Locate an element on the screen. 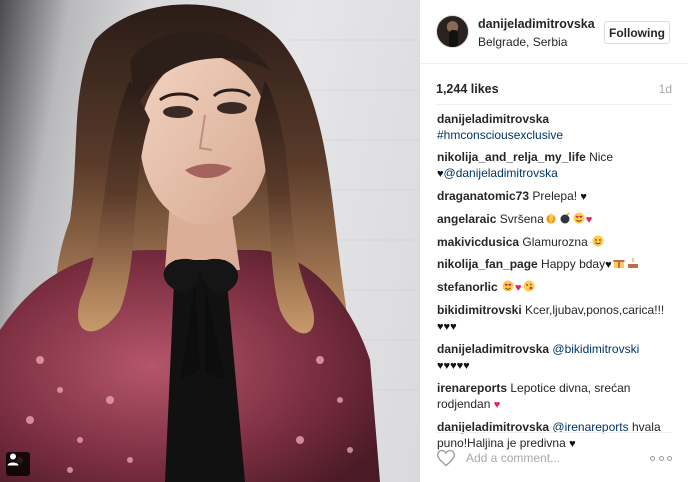  location-link: Belgrade, Serbia is located at coordinates (522, 42).